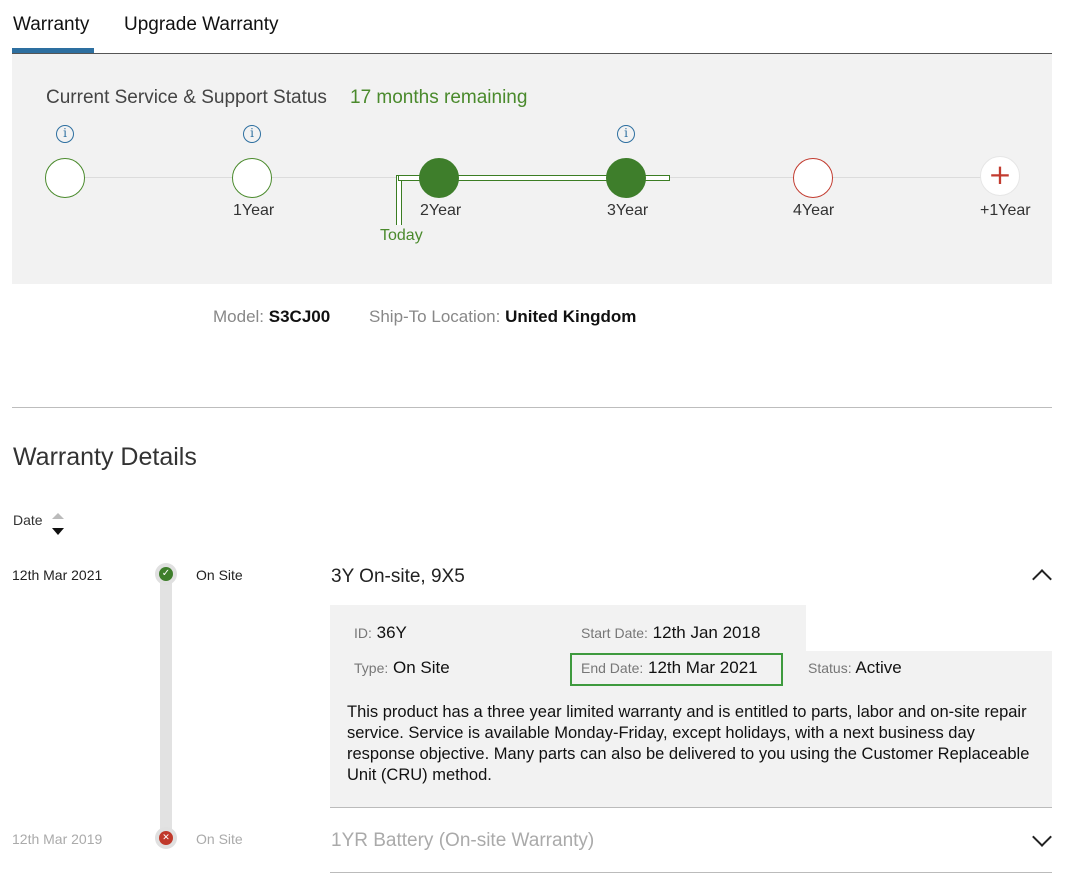 This screenshot has width=1068, height=887. Describe the element at coordinates (28, 520) in the screenshot. I see `sort-by-date: Date` at that location.